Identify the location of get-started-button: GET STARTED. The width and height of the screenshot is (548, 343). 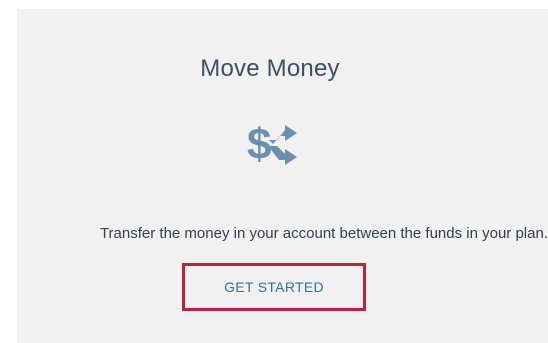
(274, 287).